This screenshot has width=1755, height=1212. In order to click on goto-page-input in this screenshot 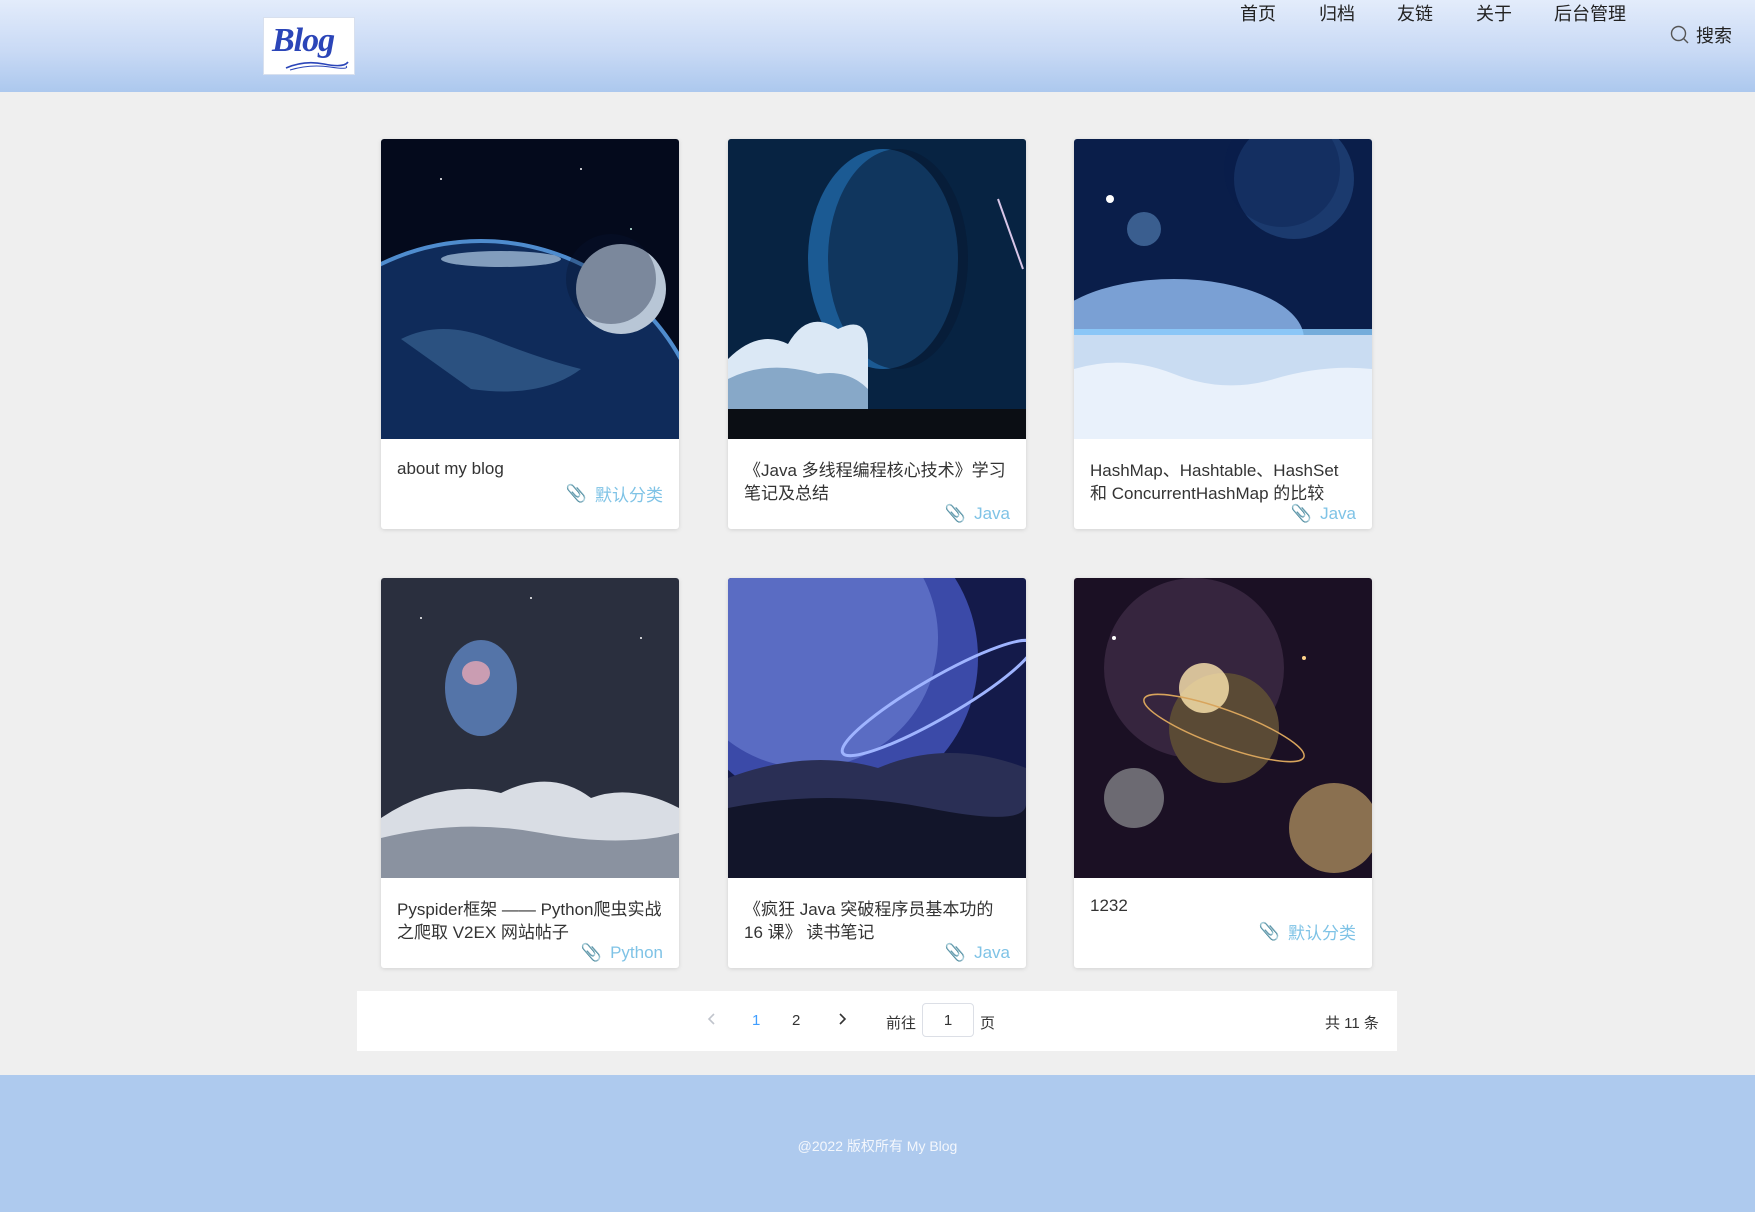, I will do `click(948, 1020)`.